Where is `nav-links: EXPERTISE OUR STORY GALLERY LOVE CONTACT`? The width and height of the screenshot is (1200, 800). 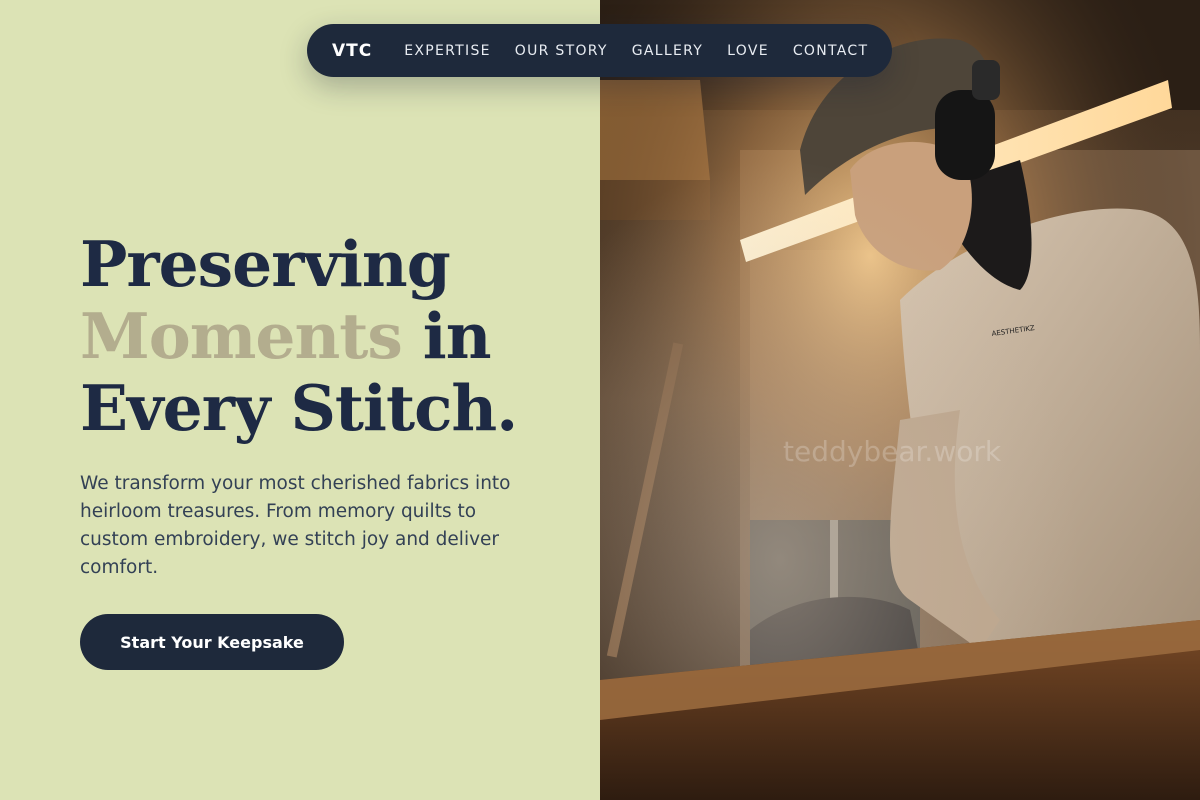 nav-links: EXPERTISE OUR STORY GALLERY LOVE CONTACT is located at coordinates (636, 51).